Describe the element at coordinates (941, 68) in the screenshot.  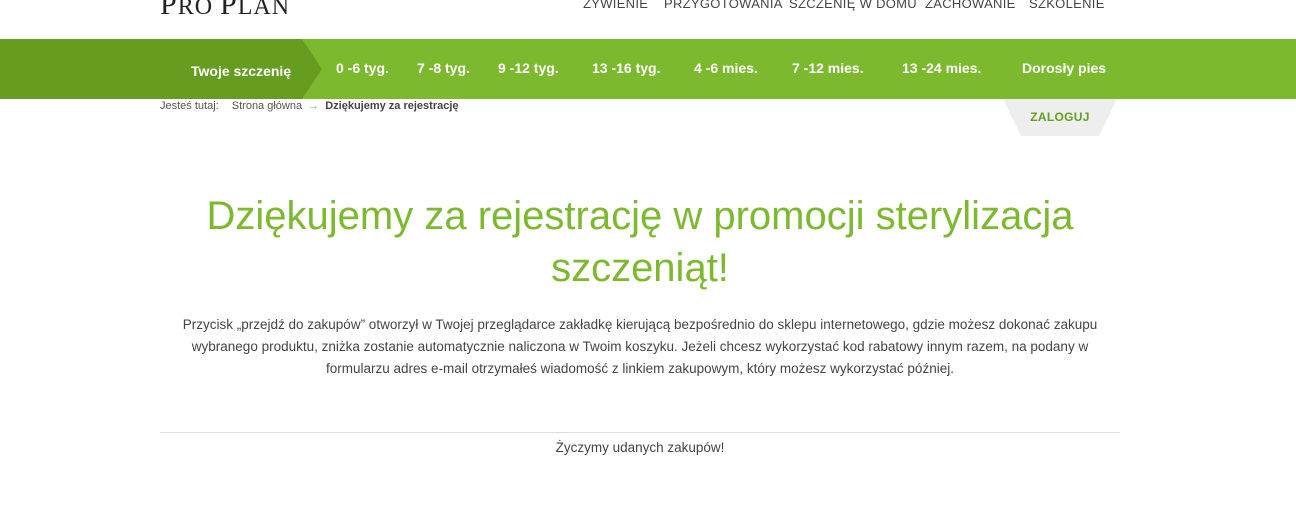
I see `age-tab-13-24-months: 13 -24 mies.` at that location.